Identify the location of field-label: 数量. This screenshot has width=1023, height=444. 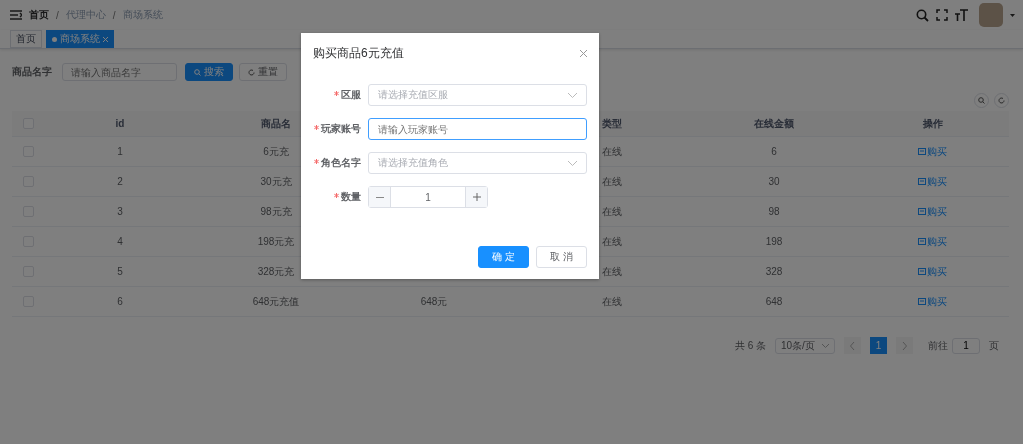
(351, 197).